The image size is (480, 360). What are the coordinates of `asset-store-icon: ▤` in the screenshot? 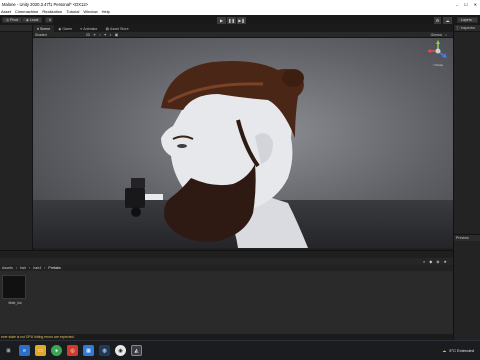 It's located at (107, 28).